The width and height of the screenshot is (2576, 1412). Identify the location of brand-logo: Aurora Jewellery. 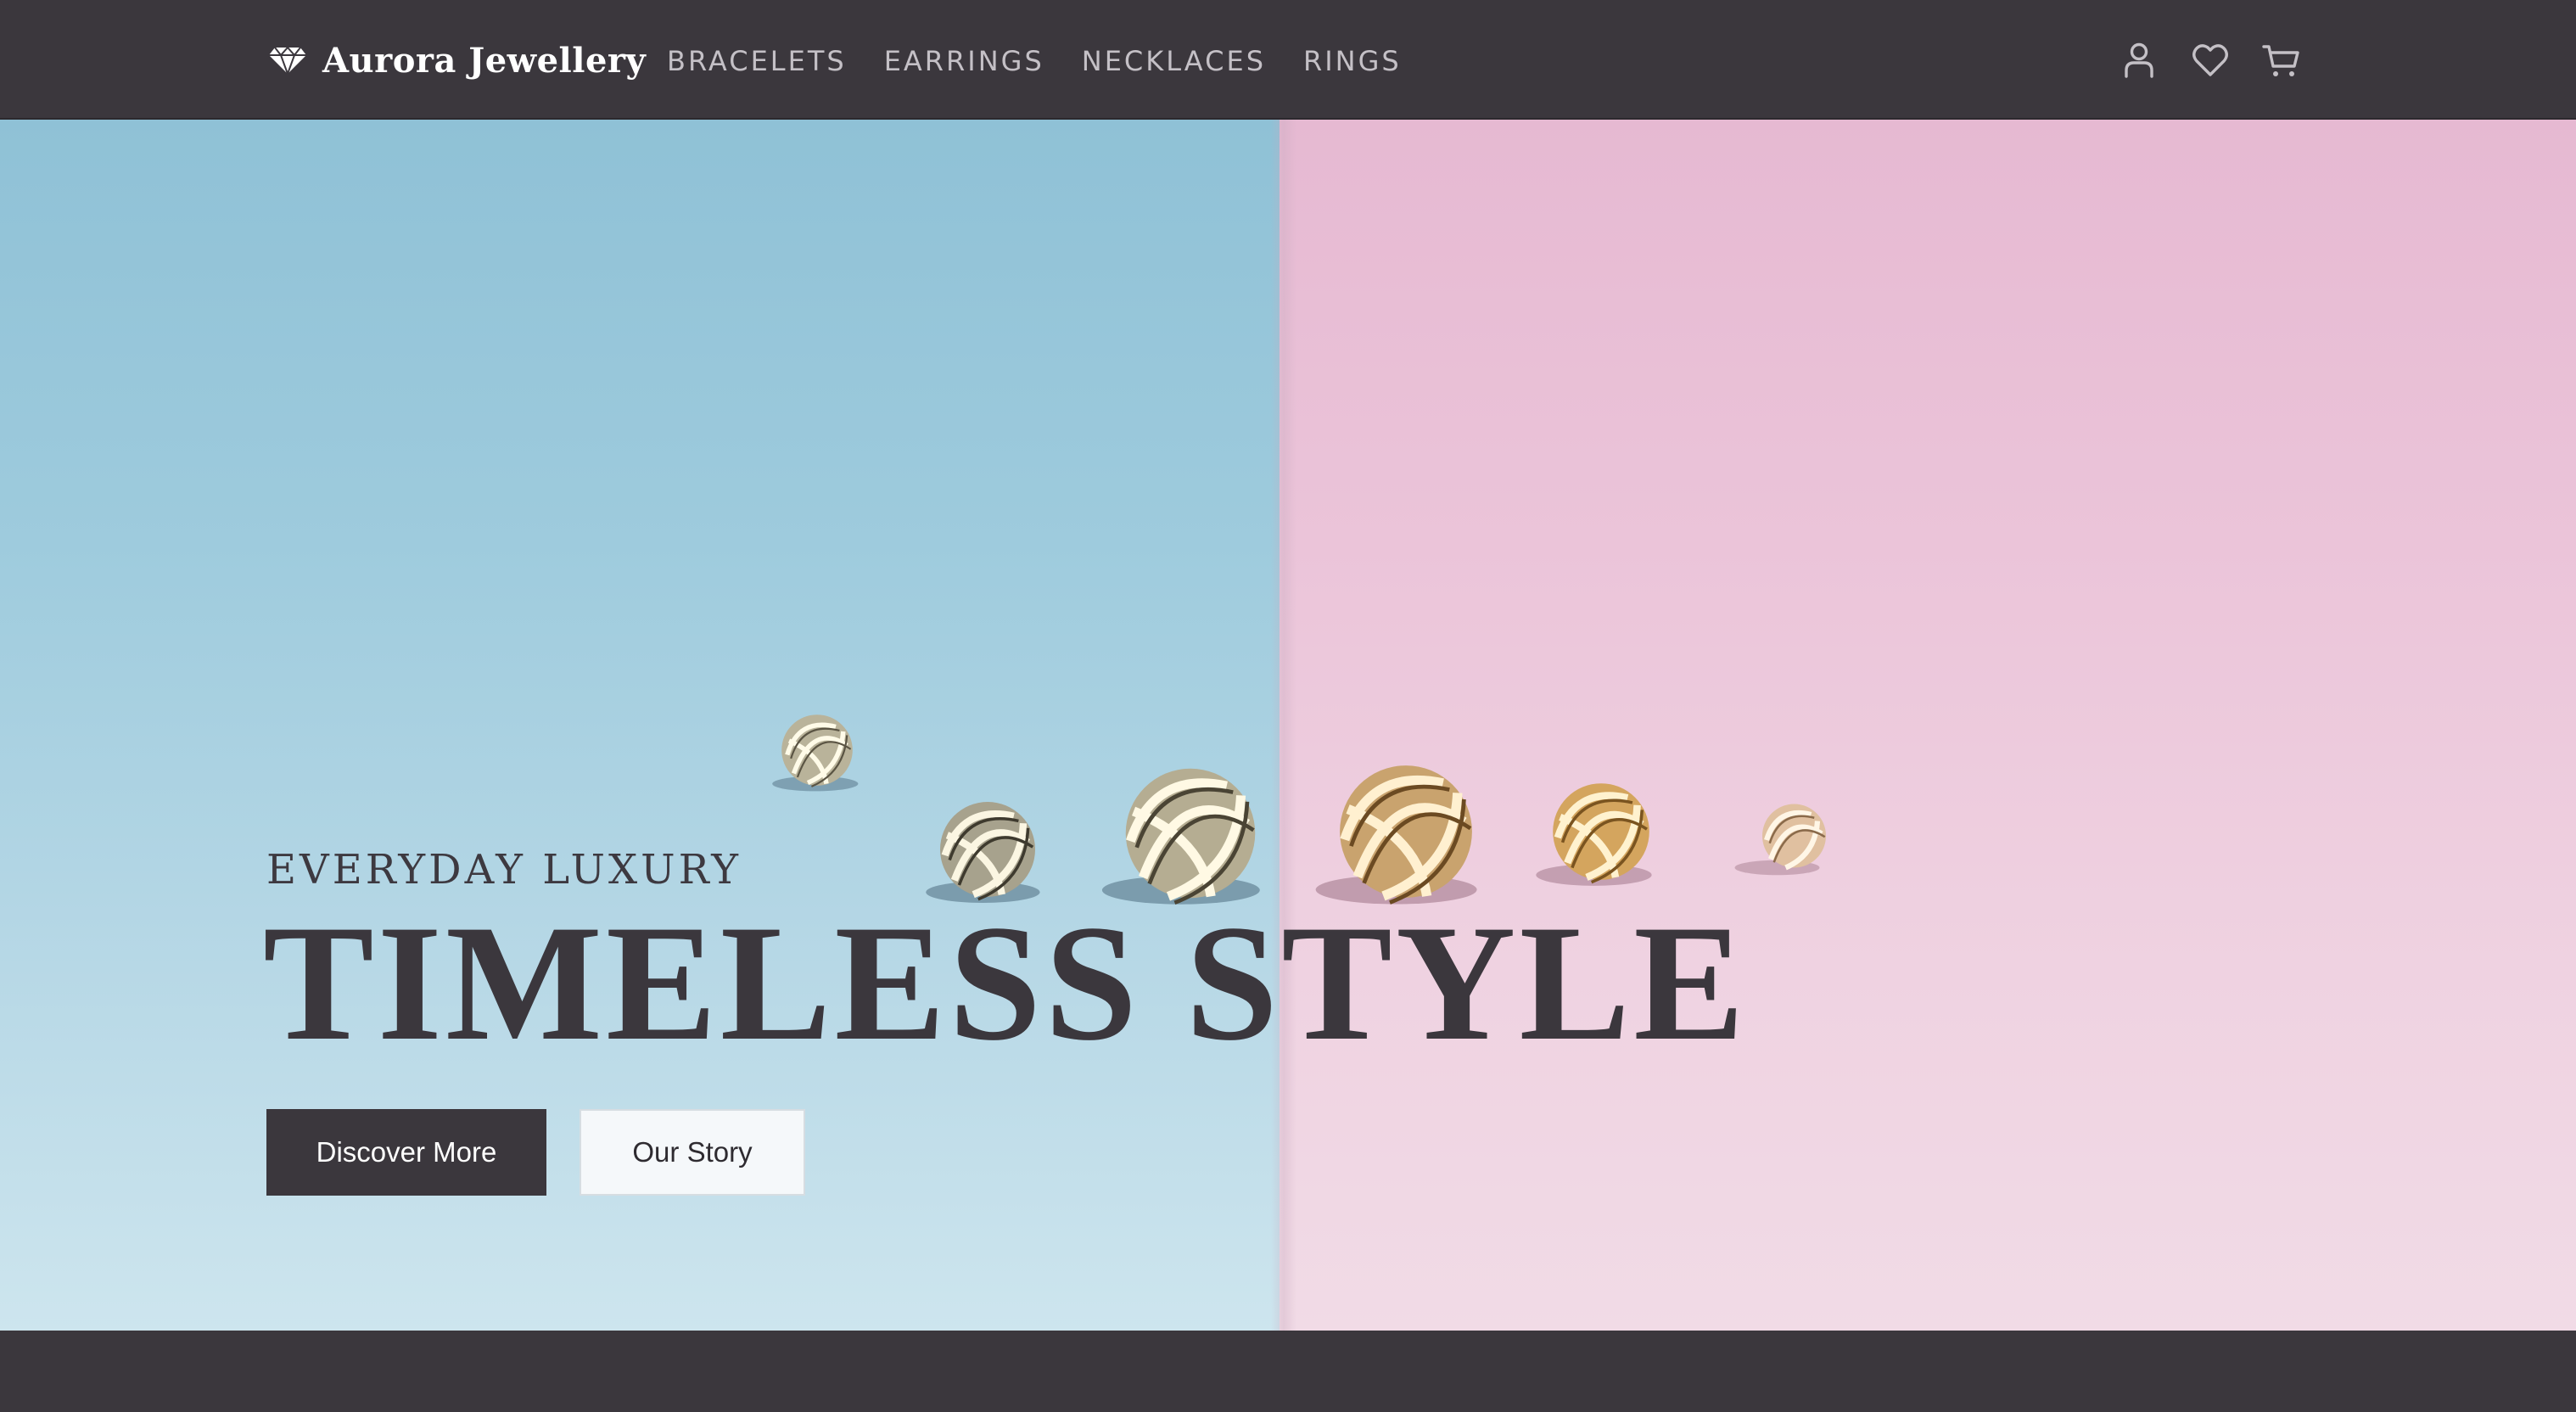
(457, 60).